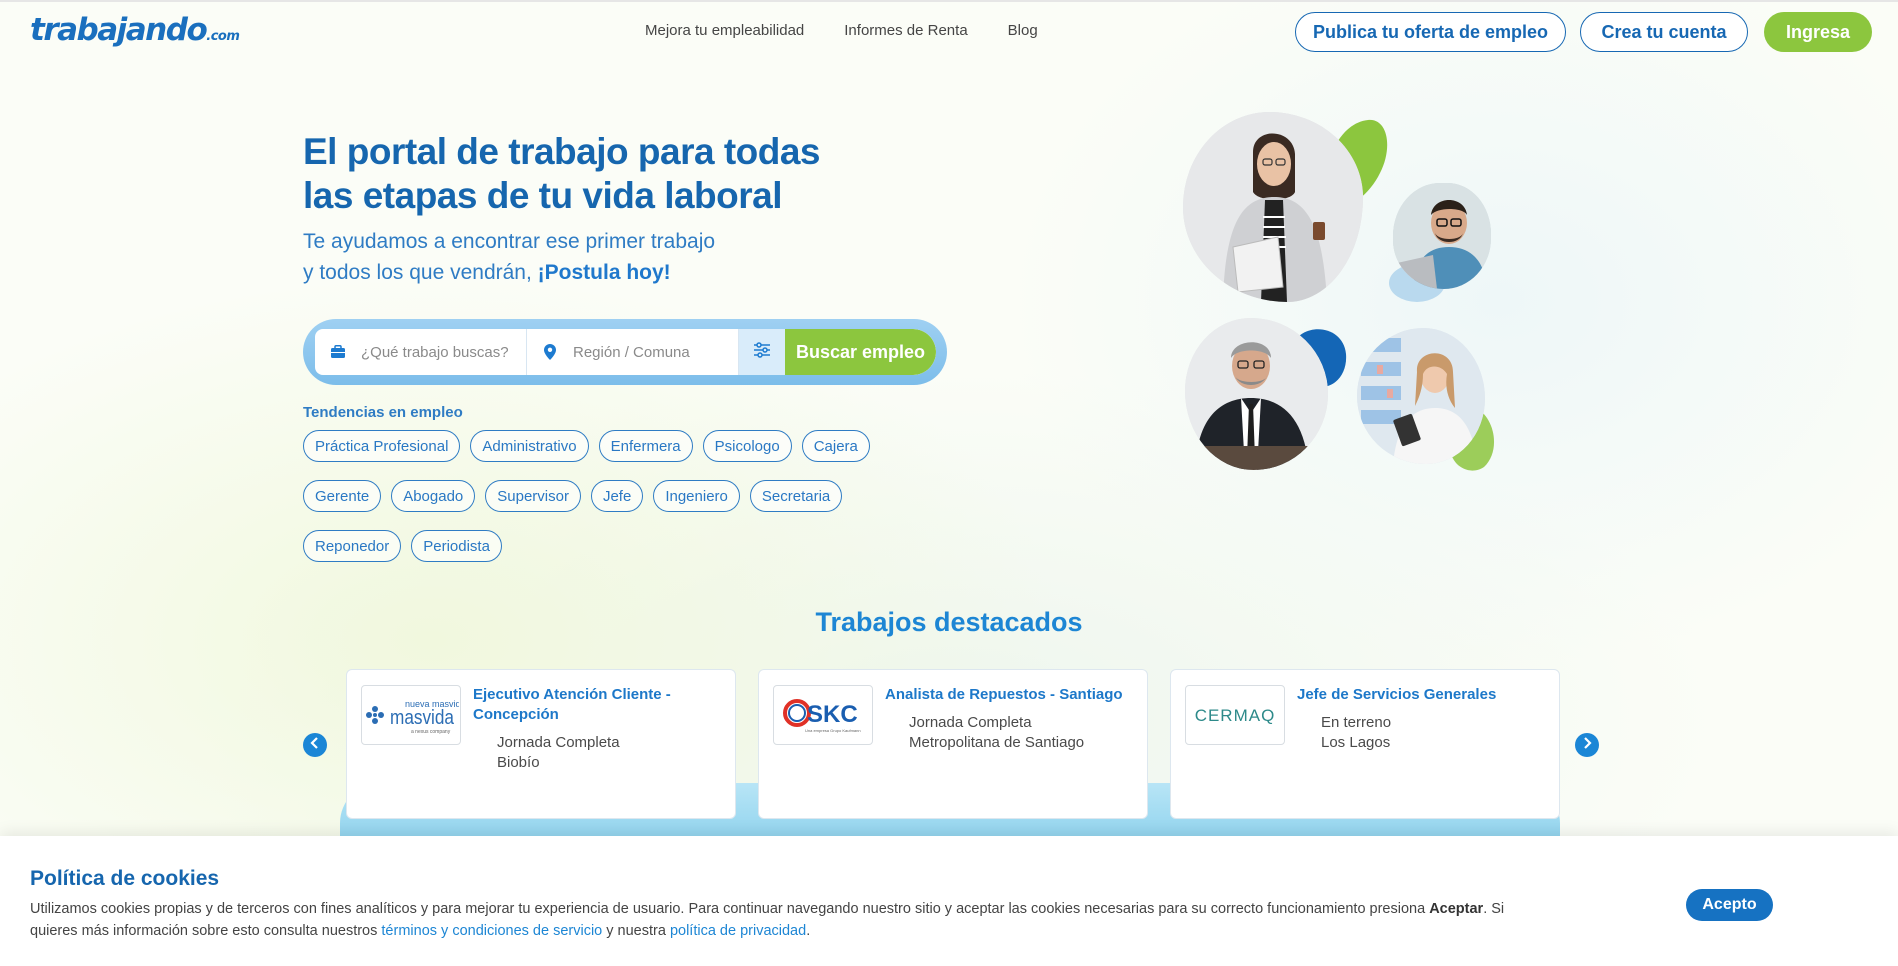  I want to click on trend-chip: Abogado, so click(433, 496).